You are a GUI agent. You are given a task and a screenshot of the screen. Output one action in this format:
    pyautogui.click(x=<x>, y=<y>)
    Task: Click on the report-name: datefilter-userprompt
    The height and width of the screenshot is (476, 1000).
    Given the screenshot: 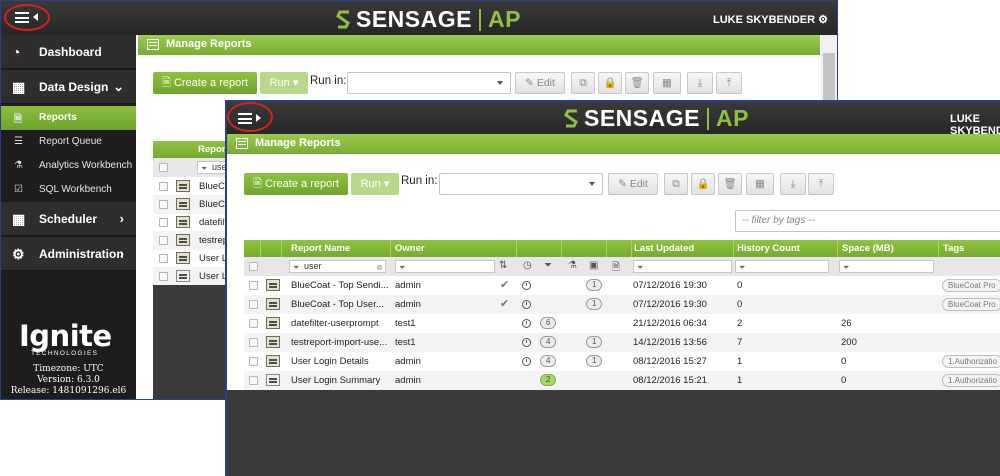 What is the action you would take?
    pyautogui.click(x=335, y=323)
    